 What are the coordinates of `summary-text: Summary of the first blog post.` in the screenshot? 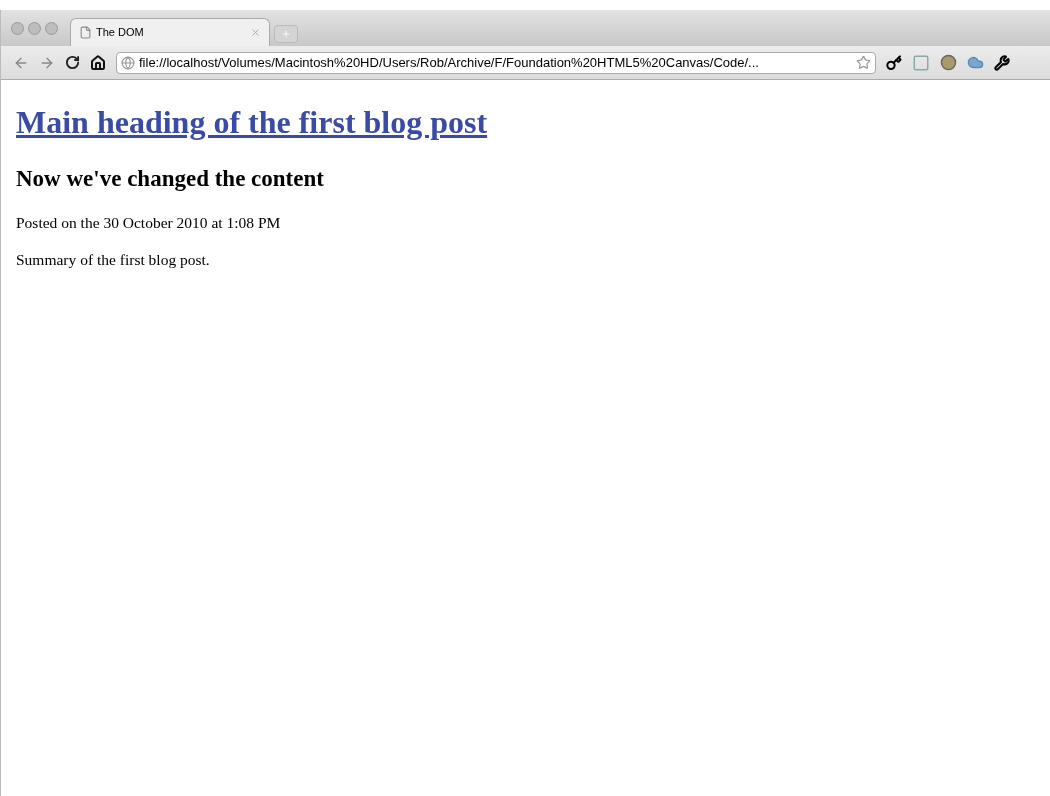 It's located at (113, 259).